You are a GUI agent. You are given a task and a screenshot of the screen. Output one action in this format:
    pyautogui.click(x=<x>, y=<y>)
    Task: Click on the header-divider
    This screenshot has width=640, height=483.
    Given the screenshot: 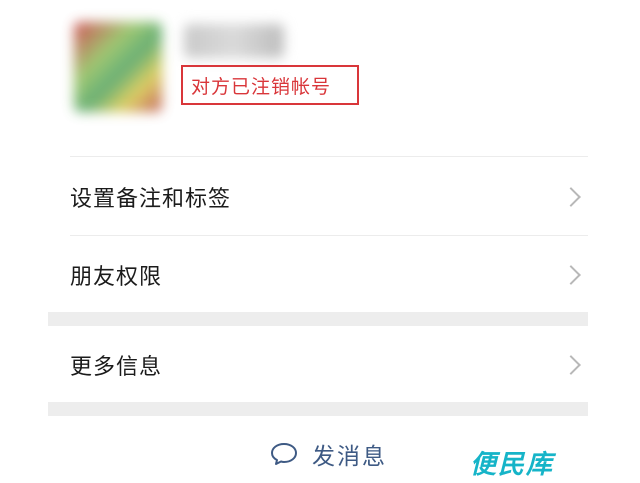 What is the action you would take?
    pyautogui.click(x=329, y=156)
    